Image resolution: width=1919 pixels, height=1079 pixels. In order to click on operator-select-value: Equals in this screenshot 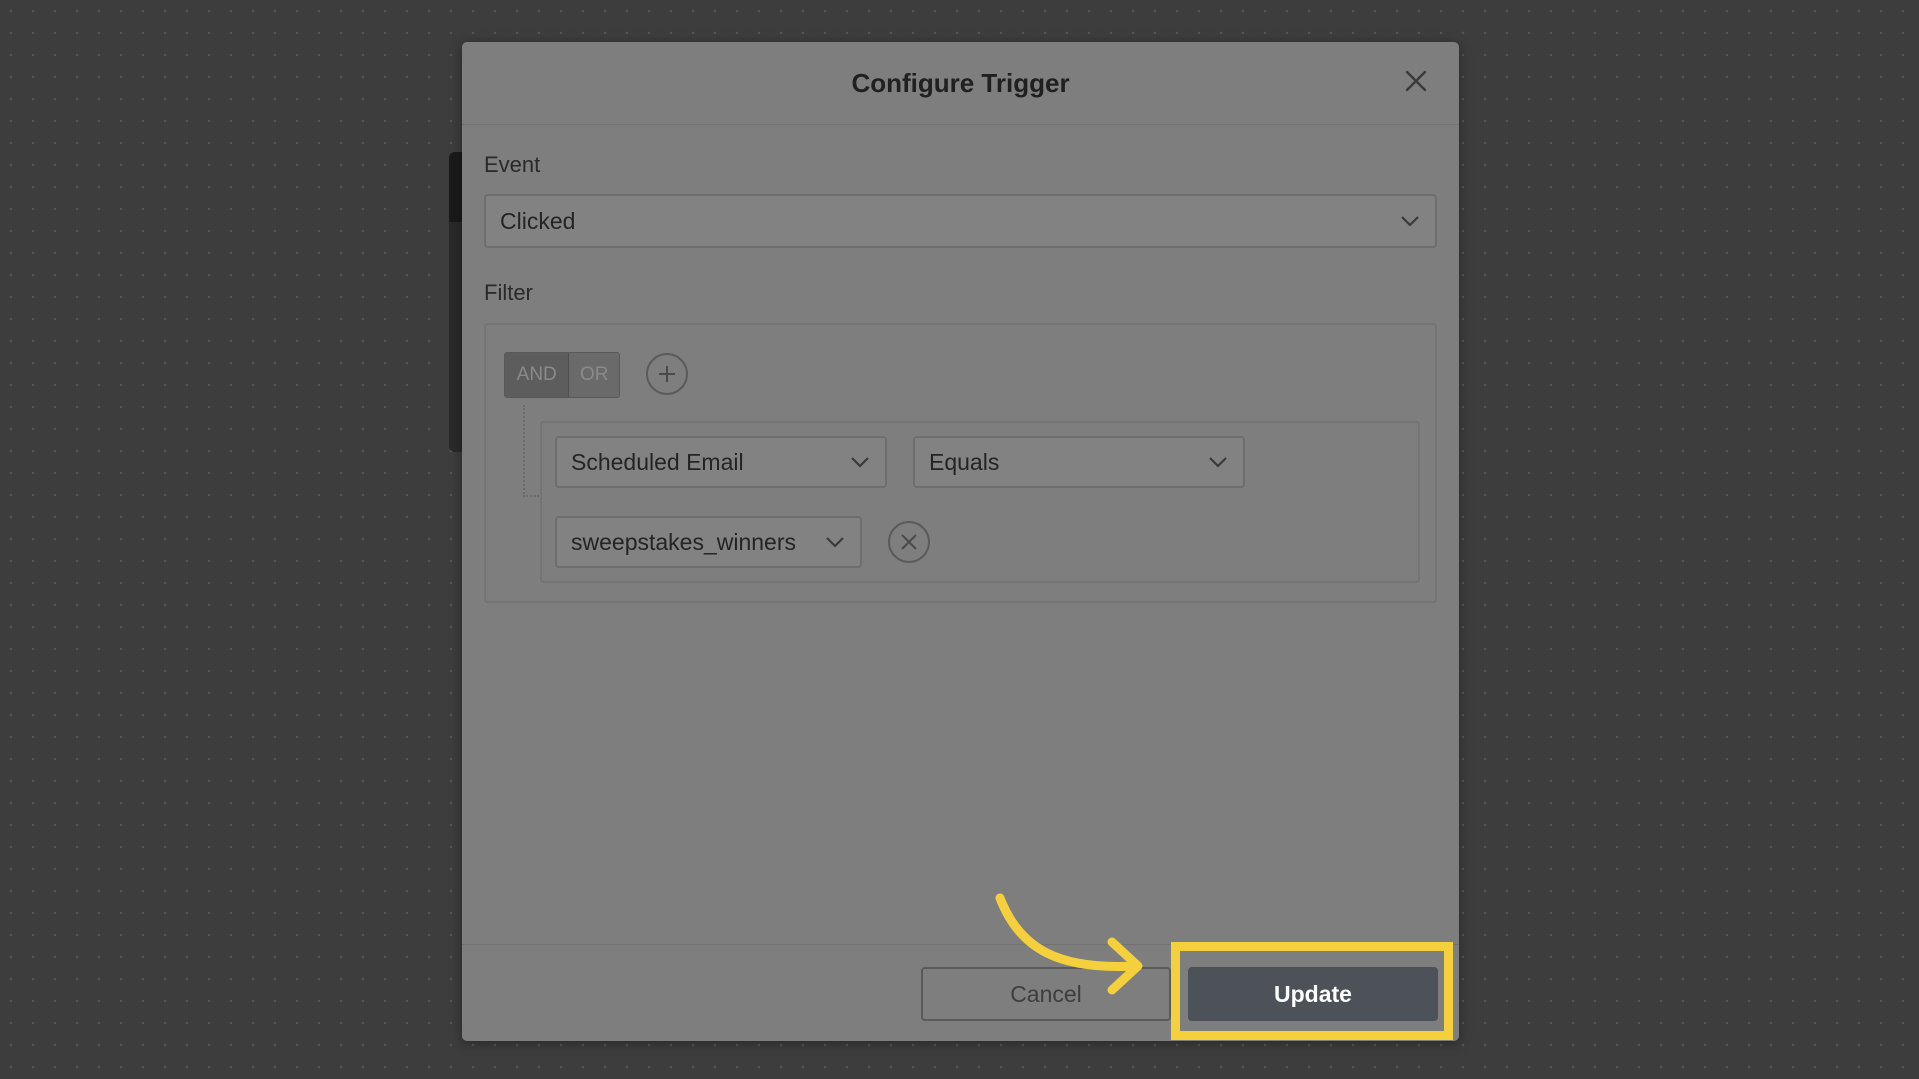, I will do `click(964, 461)`.